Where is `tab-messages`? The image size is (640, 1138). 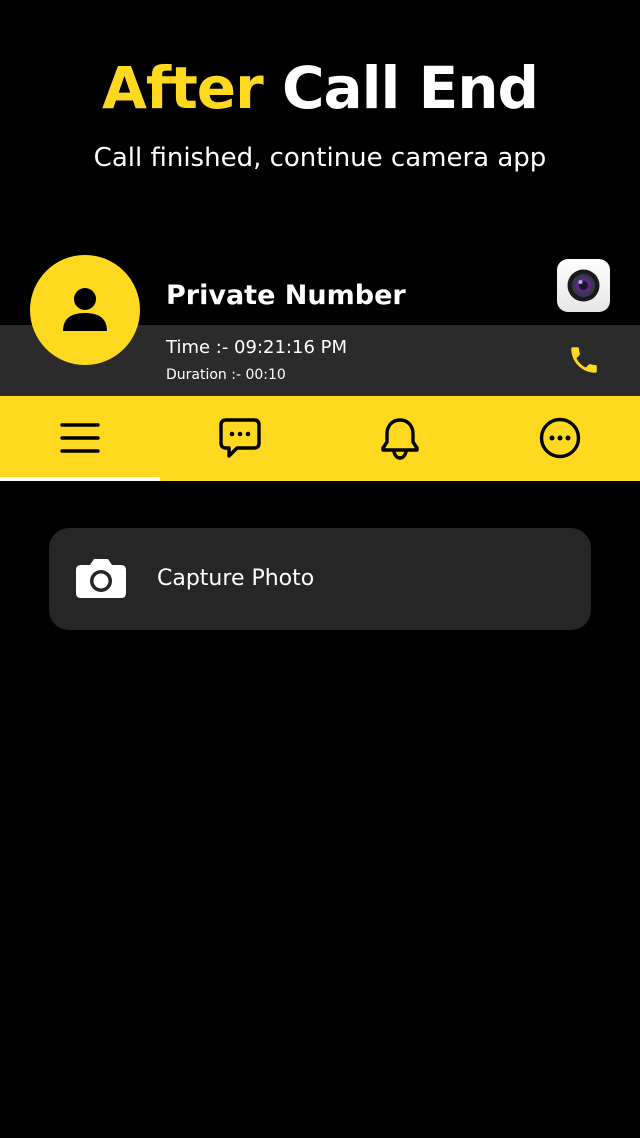 tab-messages is located at coordinates (240, 438).